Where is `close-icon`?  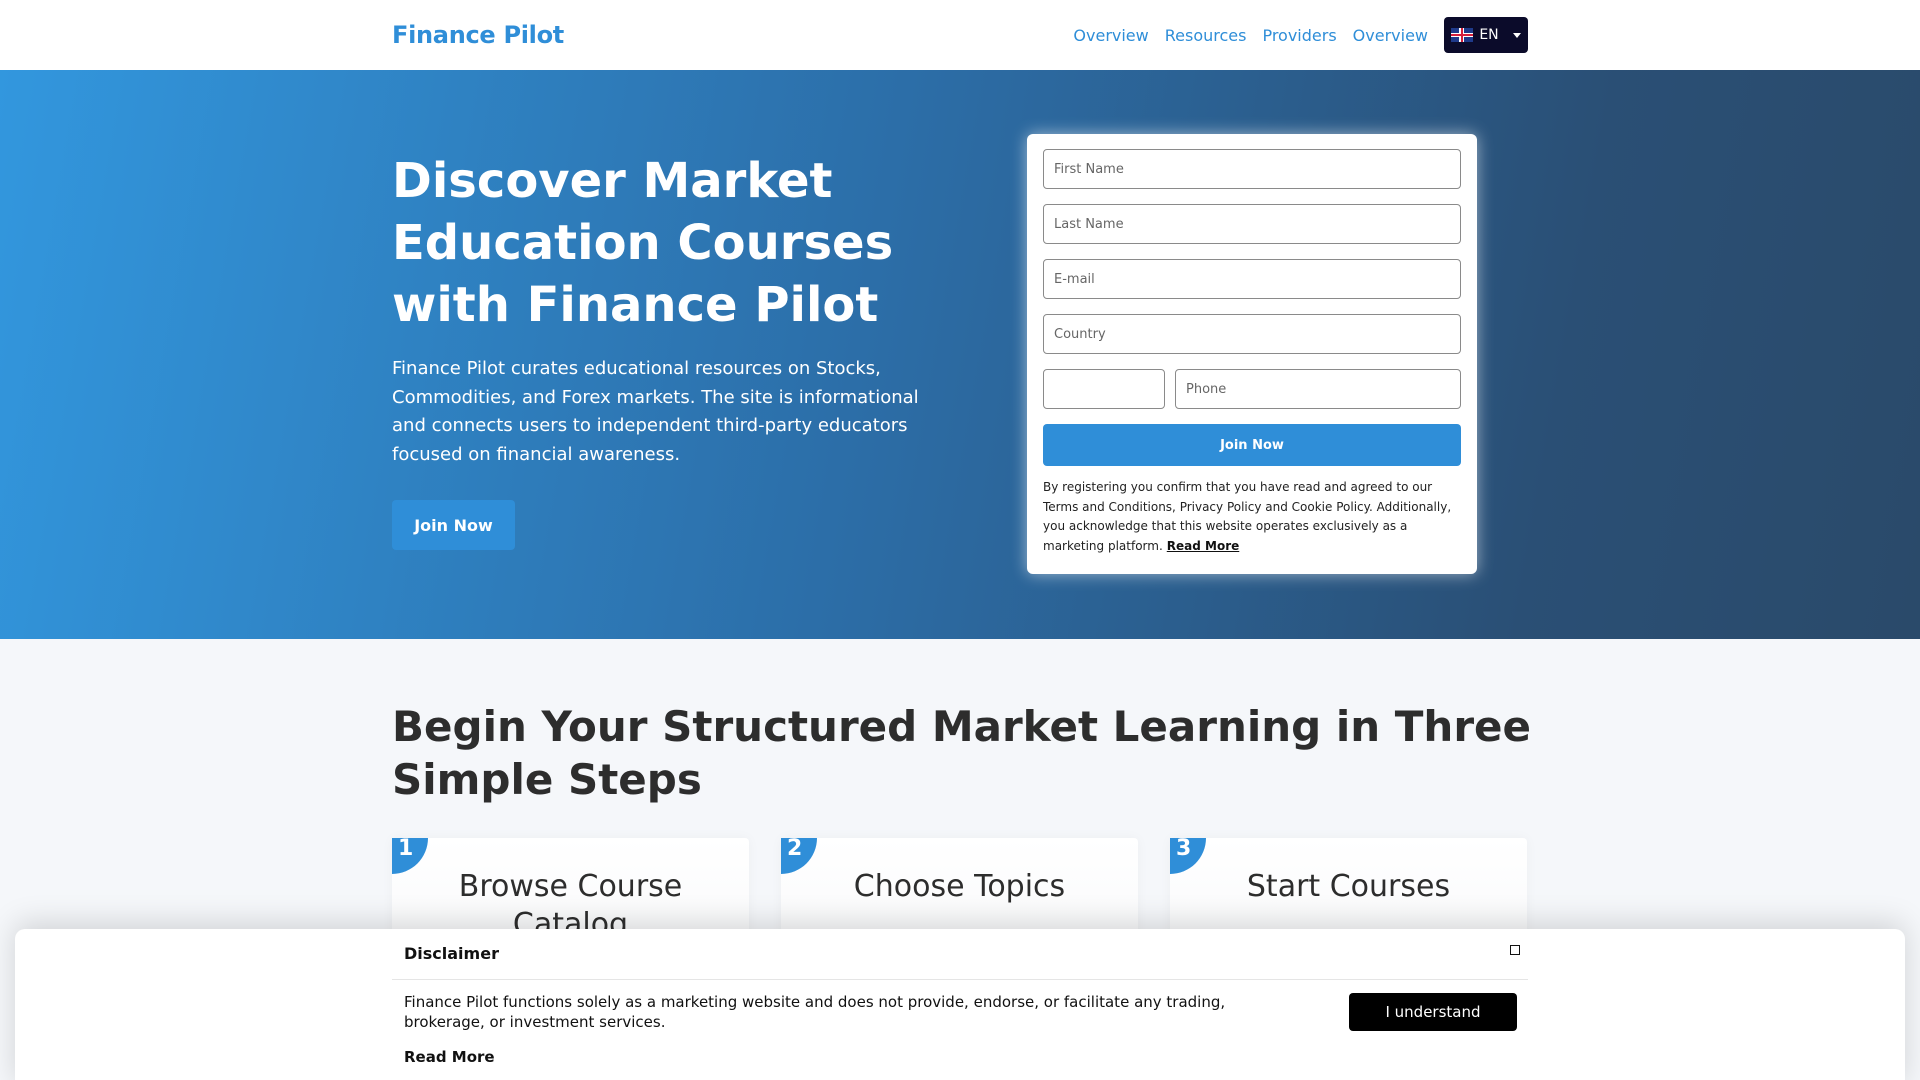 close-icon is located at coordinates (1515, 950).